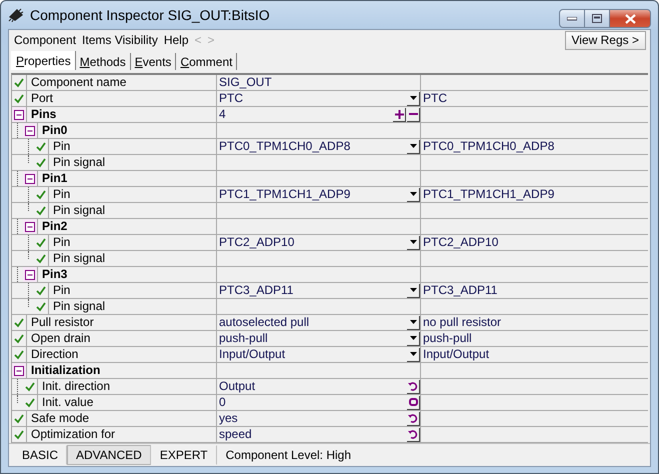 The width and height of the screenshot is (659, 474). Describe the element at coordinates (288, 455) in the screenshot. I see `status-text: Component Level: High` at that location.